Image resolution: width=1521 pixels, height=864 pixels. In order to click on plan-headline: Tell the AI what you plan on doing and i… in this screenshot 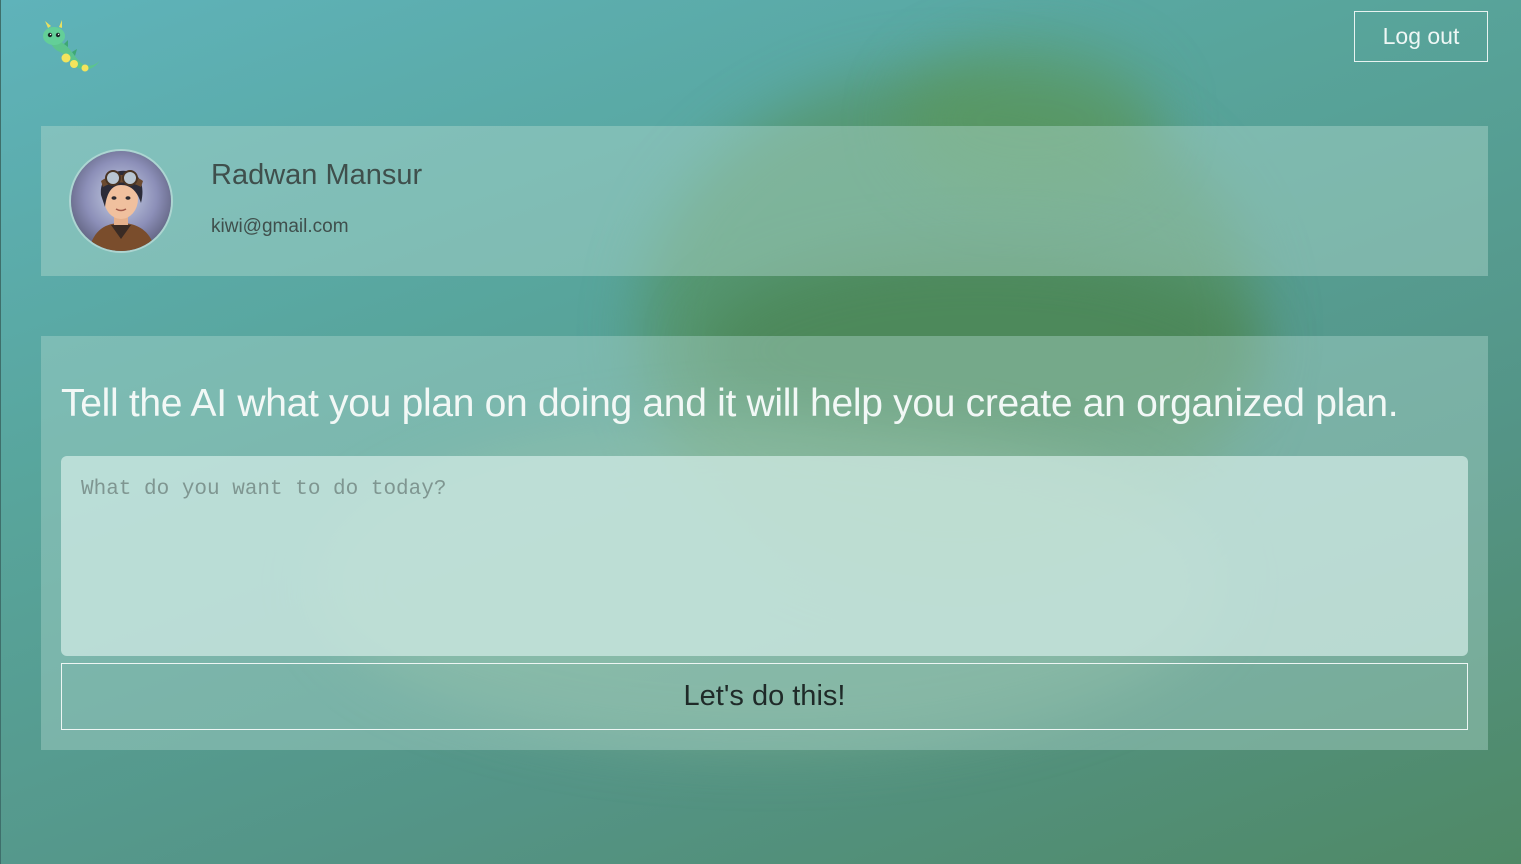, I will do `click(730, 403)`.